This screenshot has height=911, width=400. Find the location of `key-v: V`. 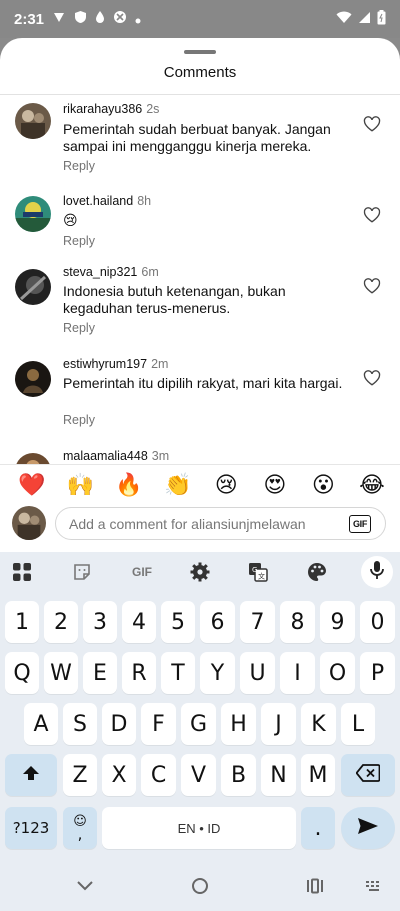

key-v: V is located at coordinates (198, 775).